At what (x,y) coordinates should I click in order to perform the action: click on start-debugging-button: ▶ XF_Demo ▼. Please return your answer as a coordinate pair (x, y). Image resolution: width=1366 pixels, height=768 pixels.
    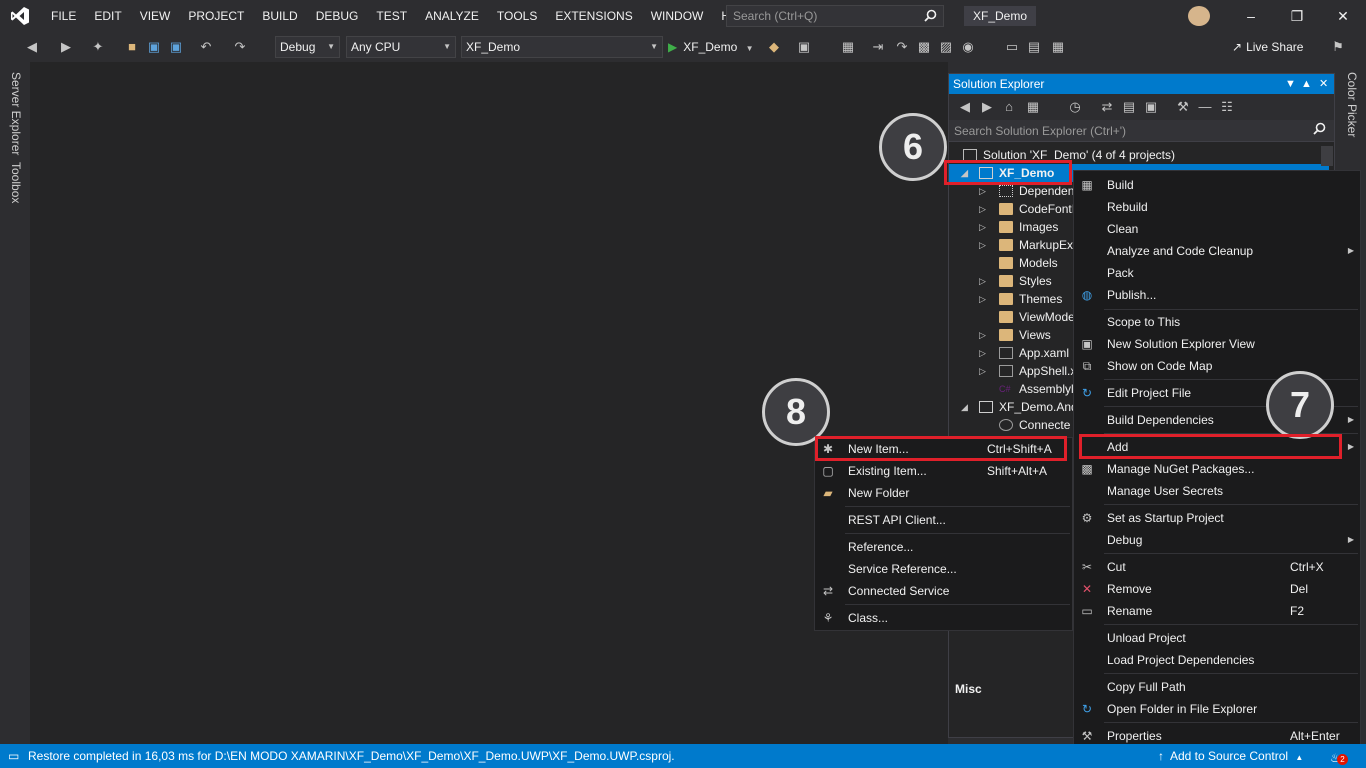
    Looking at the image, I should click on (711, 47).